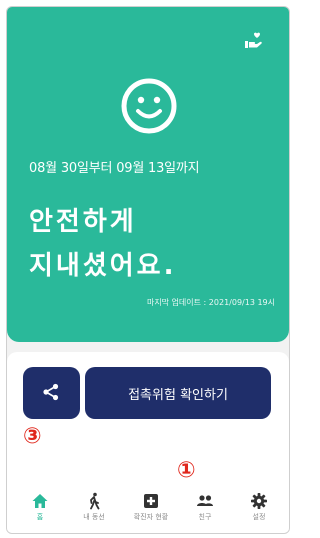 The width and height of the screenshot is (320, 538). What do you see at coordinates (32, 436) in the screenshot?
I see `annotation-marker-3: ③` at bounding box center [32, 436].